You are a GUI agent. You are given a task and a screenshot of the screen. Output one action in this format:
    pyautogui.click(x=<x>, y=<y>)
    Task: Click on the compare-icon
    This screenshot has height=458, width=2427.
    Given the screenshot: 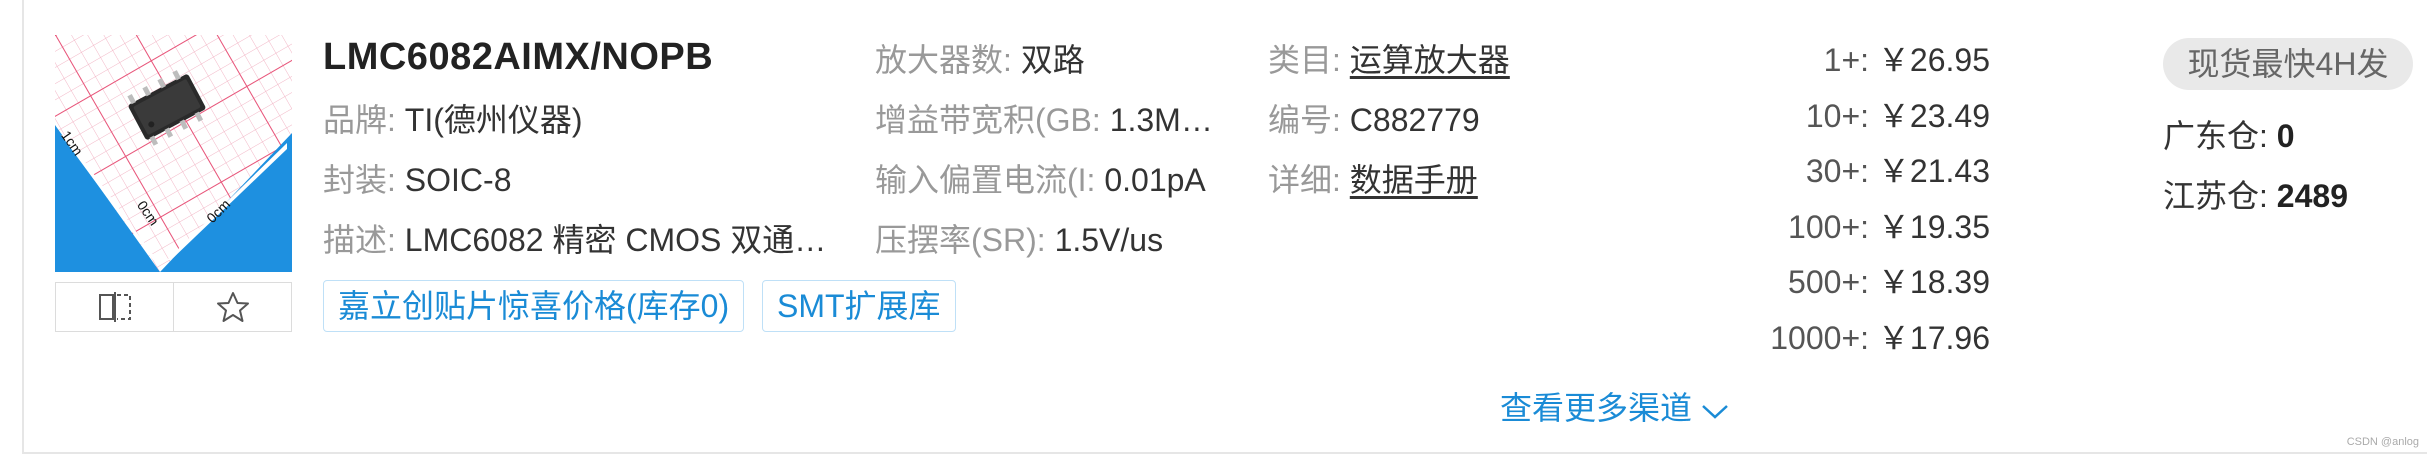 What is the action you would take?
    pyautogui.click(x=114, y=307)
    